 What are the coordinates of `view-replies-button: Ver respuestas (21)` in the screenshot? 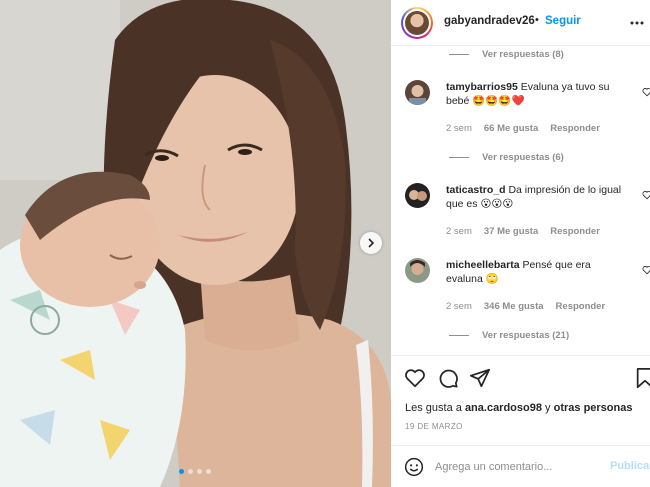 It's located at (509, 335).